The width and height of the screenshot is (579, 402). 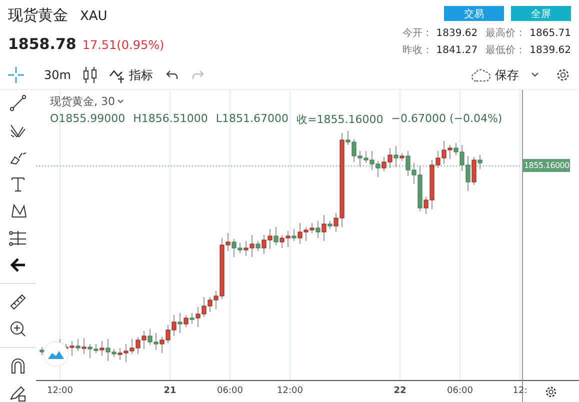 What do you see at coordinates (507, 75) in the screenshot?
I see `save-button: 保存` at bounding box center [507, 75].